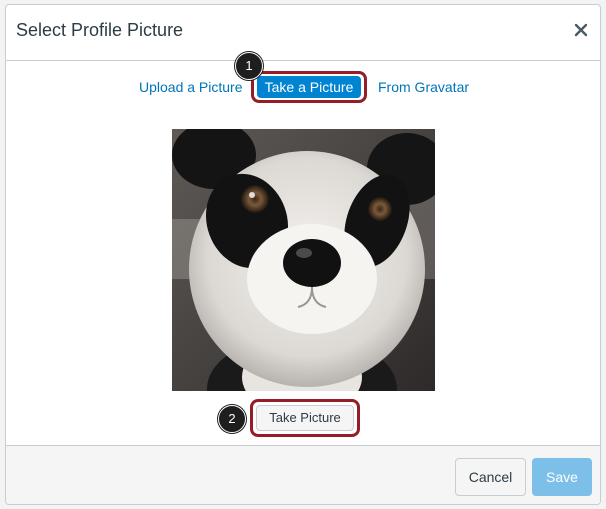  Describe the element at coordinates (232, 419) in the screenshot. I see `callout-badge-2: 2` at that location.